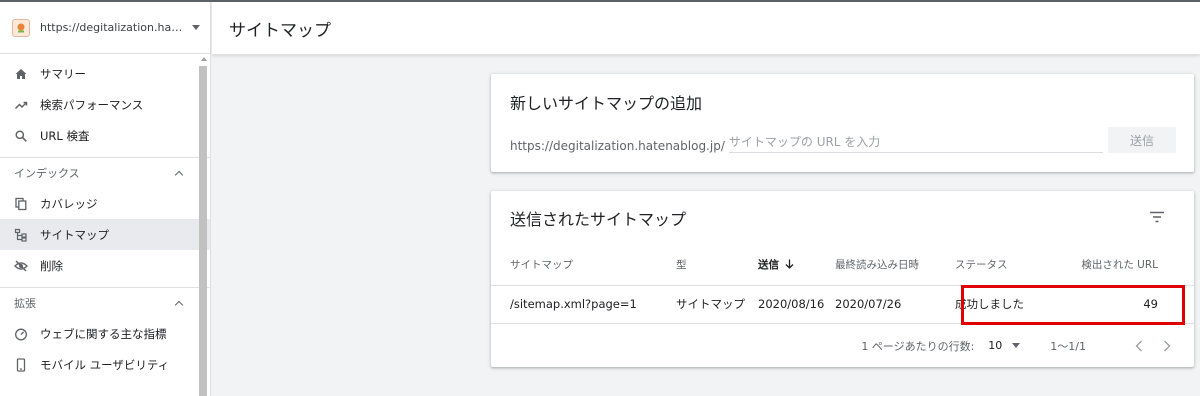  What do you see at coordinates (706, 28) in the screenshot?
I see `page-header: サイトマップ` at bounding box center [706, 28].